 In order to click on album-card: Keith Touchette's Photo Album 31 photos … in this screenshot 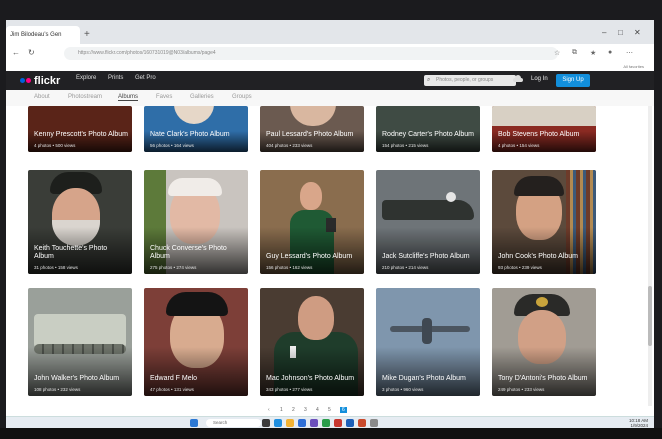, I will do `click(80, 222)`.